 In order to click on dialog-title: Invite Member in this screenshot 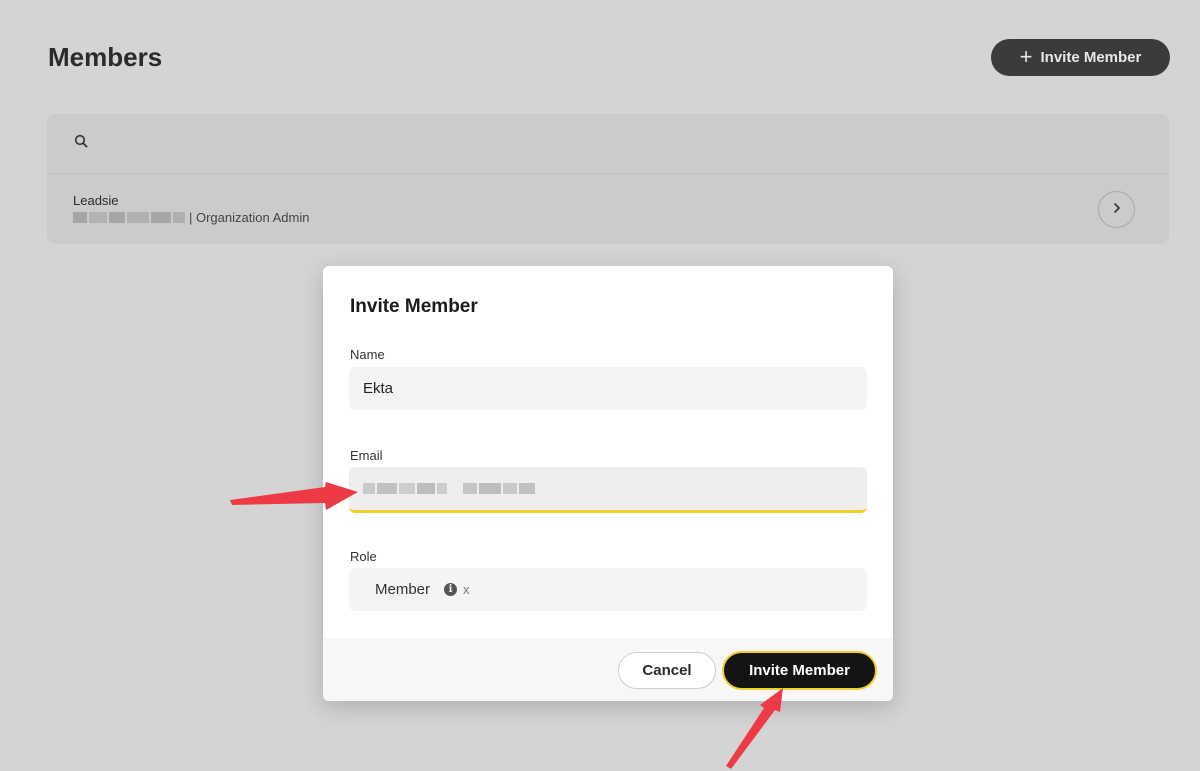, I will do `click(414, 306)`.